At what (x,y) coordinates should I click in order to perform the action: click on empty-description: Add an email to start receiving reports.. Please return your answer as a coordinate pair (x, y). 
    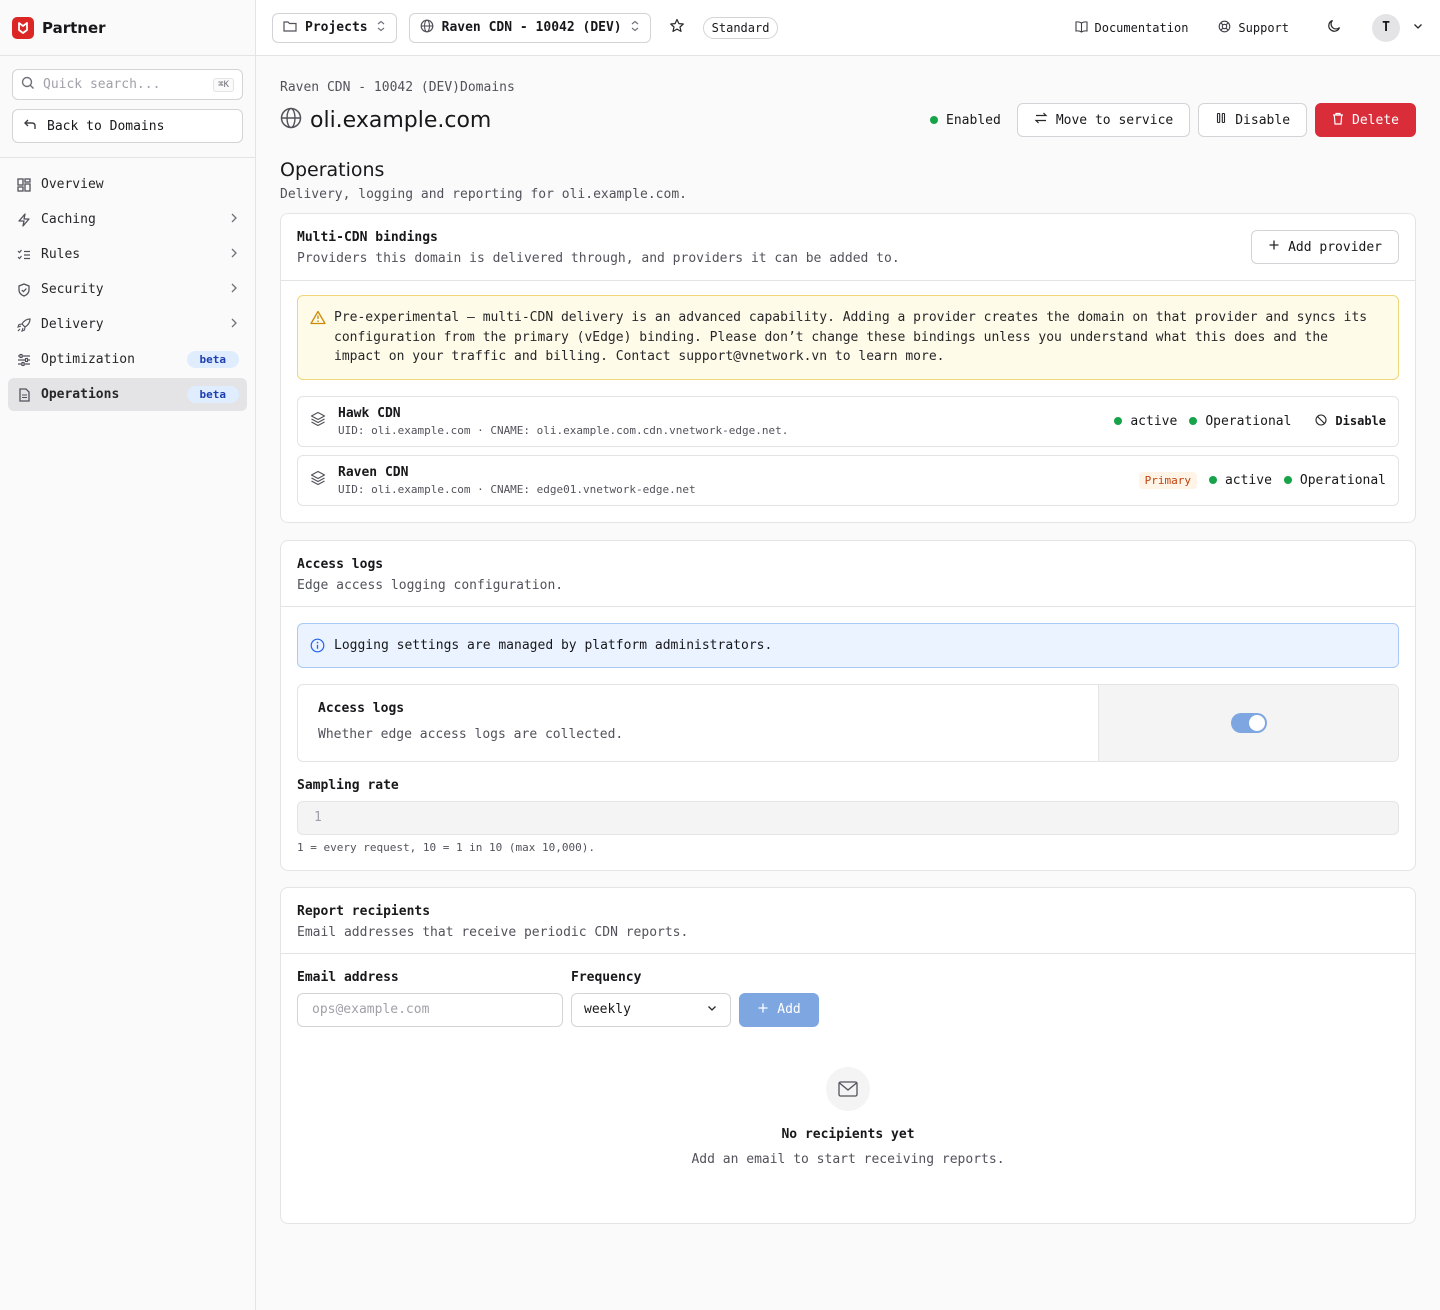
    Looking at the image, I should click on (848, 1159).